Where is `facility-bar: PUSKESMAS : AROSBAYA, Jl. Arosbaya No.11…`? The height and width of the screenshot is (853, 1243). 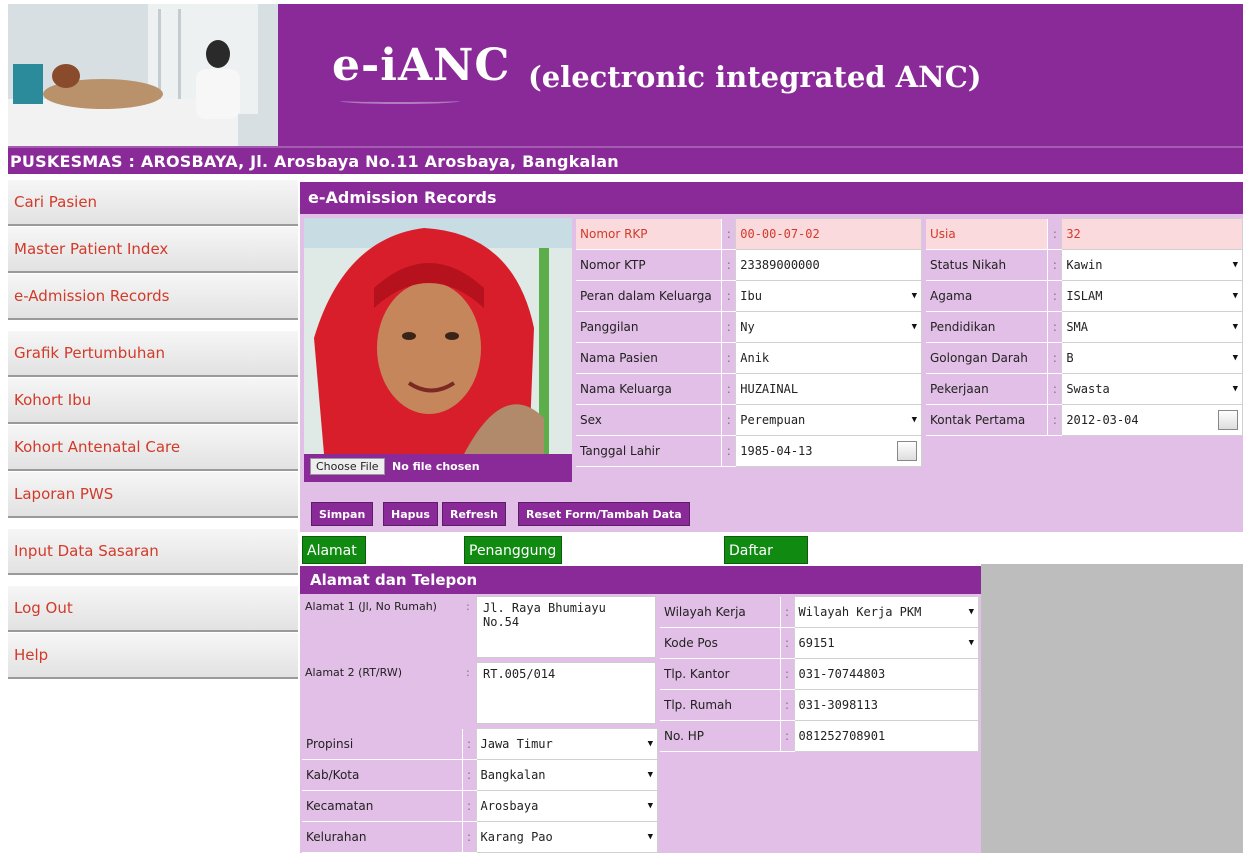 facility-bar: PUSKESMAS : AROSBAYA, Jl. Arosbaya No.11… is located at coordinates (625, 160).